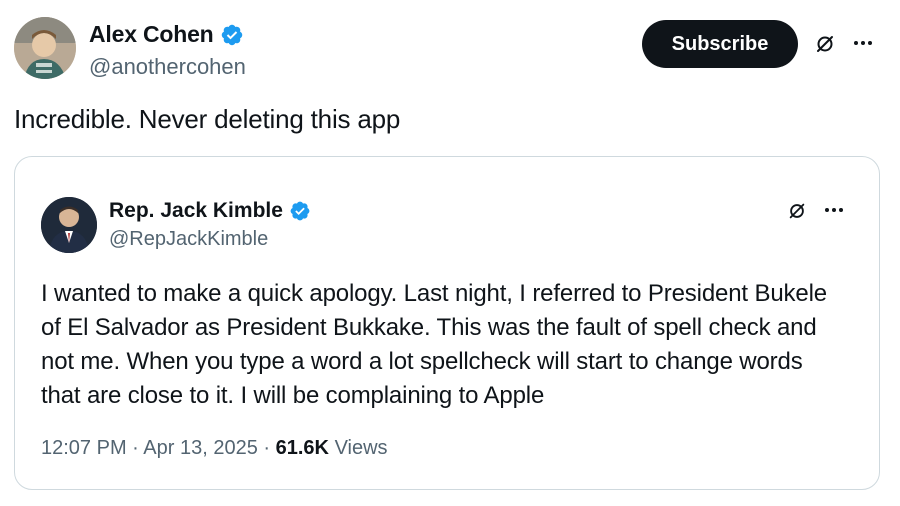 Image resolution: width=900 pixels, height=506 pixels. What do you see at coordinates (167, 50) in the screenshot?
I see `author-info: Alex Cohen @anothercohen` at bounding box center [167, 50].